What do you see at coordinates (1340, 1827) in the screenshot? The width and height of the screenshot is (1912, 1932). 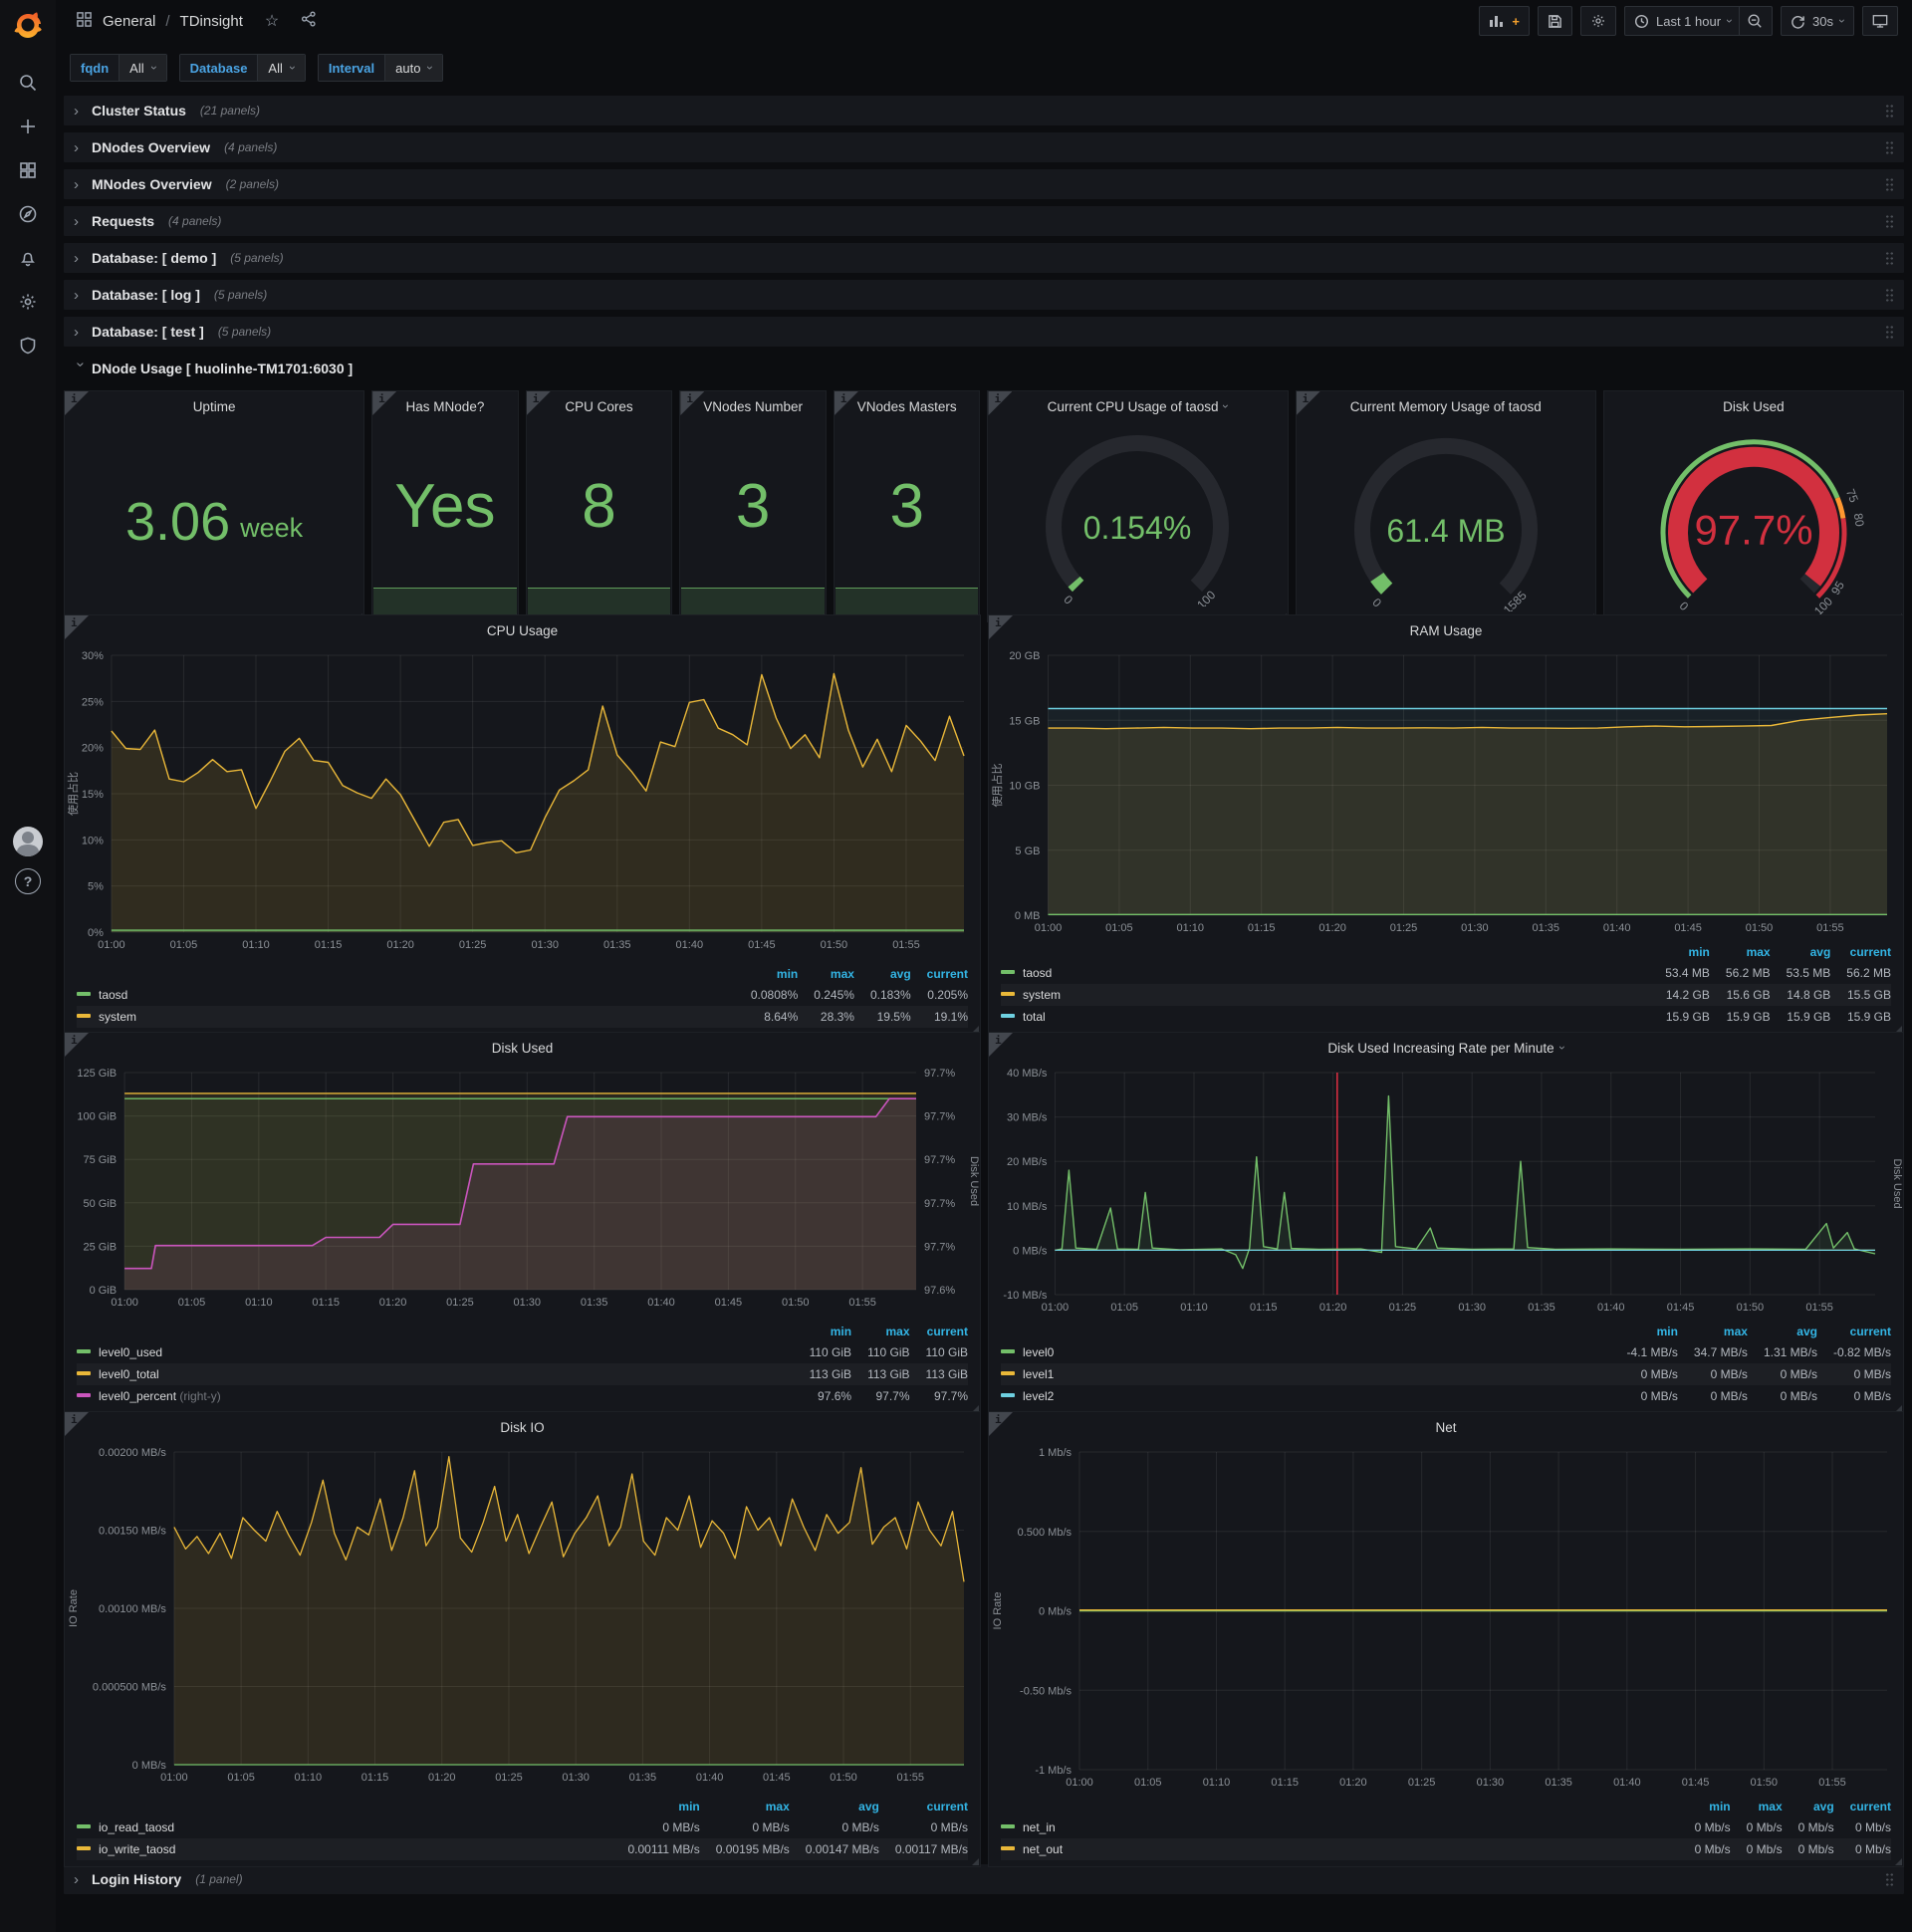 I see `legend-series-name: net_in` at bounding box center [1340, 1827].